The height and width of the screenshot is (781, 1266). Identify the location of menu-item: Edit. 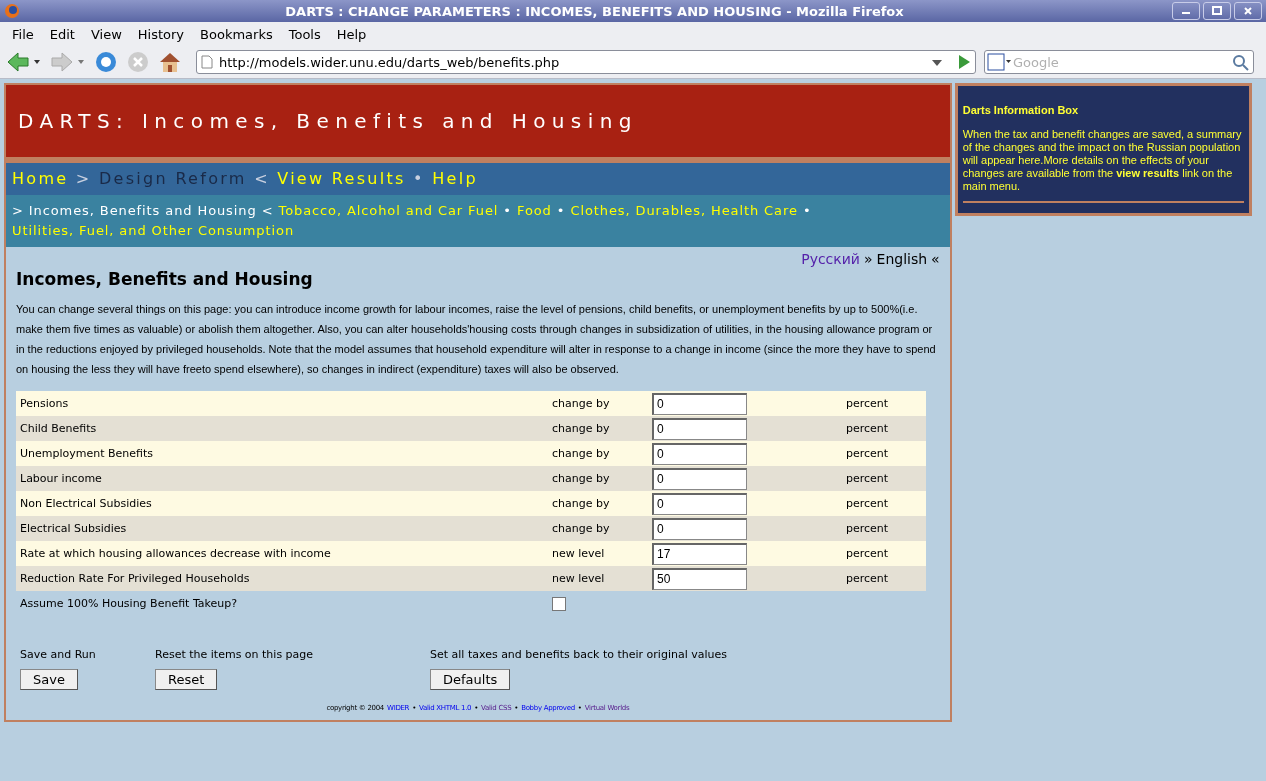
(62, 34).